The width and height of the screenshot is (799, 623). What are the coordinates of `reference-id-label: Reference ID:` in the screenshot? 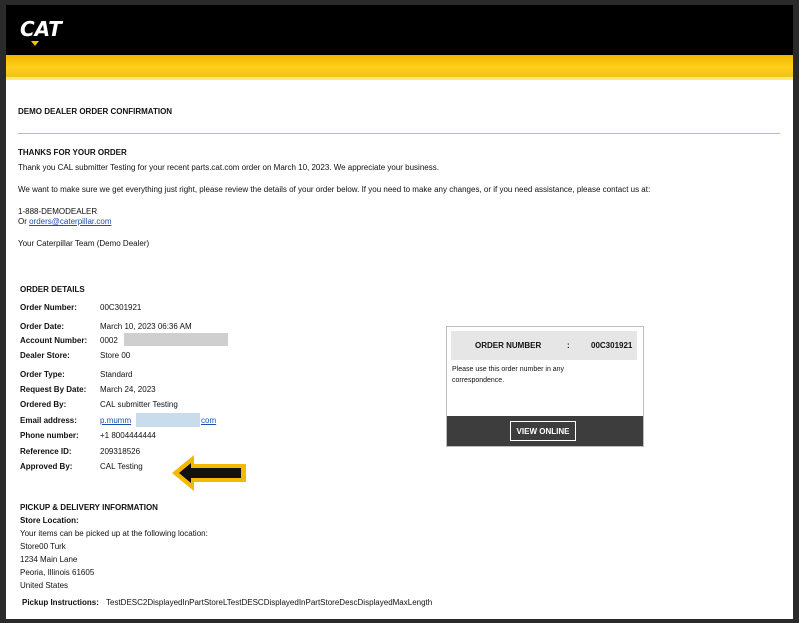 It's located at (46, 451).